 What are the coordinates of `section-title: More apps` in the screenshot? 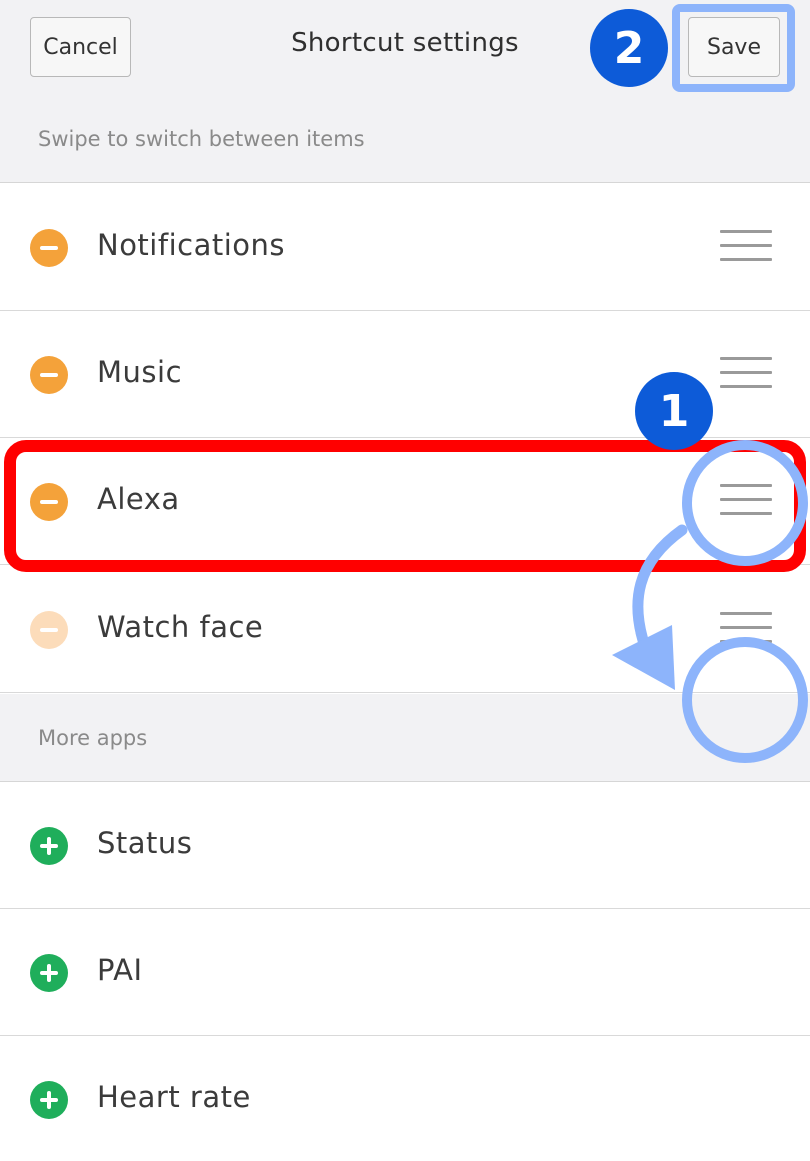 It's located at (93, 738).